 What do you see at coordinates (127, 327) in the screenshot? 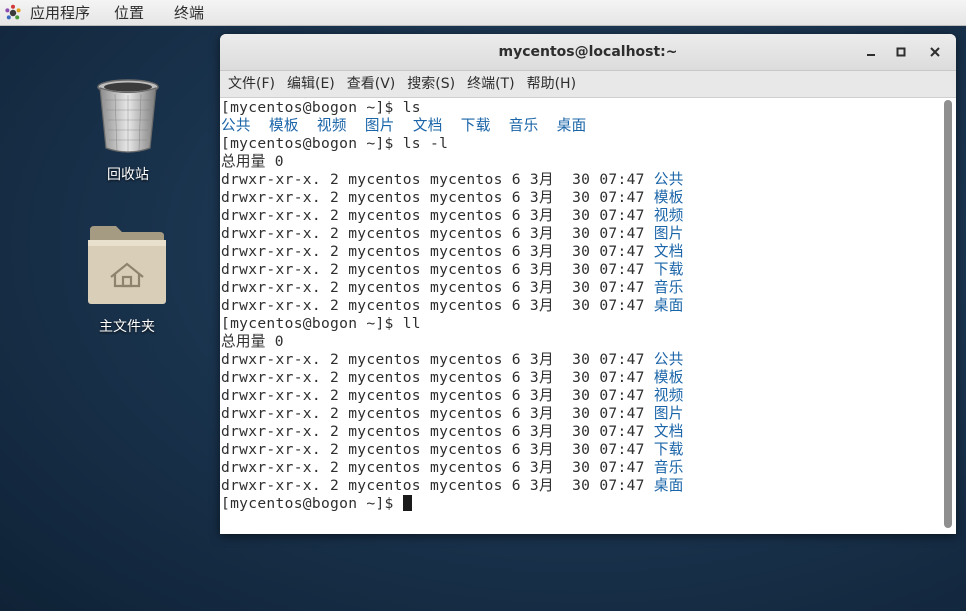
I see `home-folder-label: 主文件夹` at bounding box center [127, 327].